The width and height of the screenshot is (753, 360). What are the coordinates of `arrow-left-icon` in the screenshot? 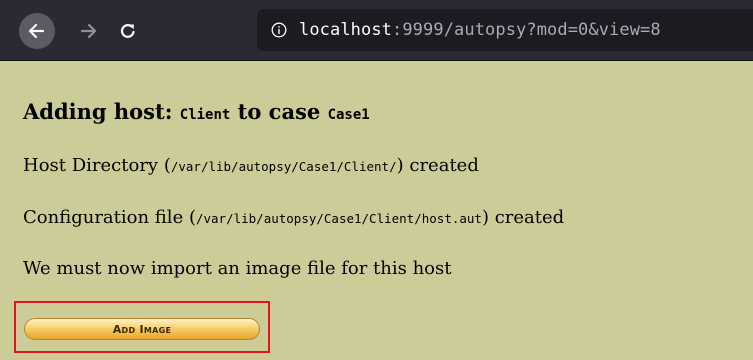 It's located at (36, 31).